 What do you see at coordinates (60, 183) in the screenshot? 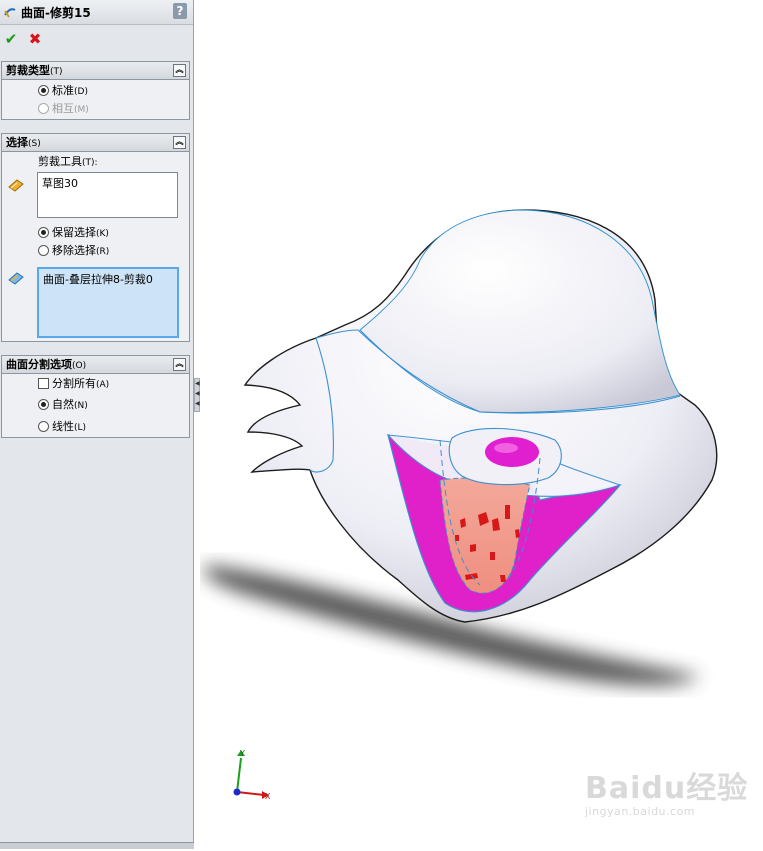
I see `trim-tool-value: 草图30` at bounding box center [60, 183].